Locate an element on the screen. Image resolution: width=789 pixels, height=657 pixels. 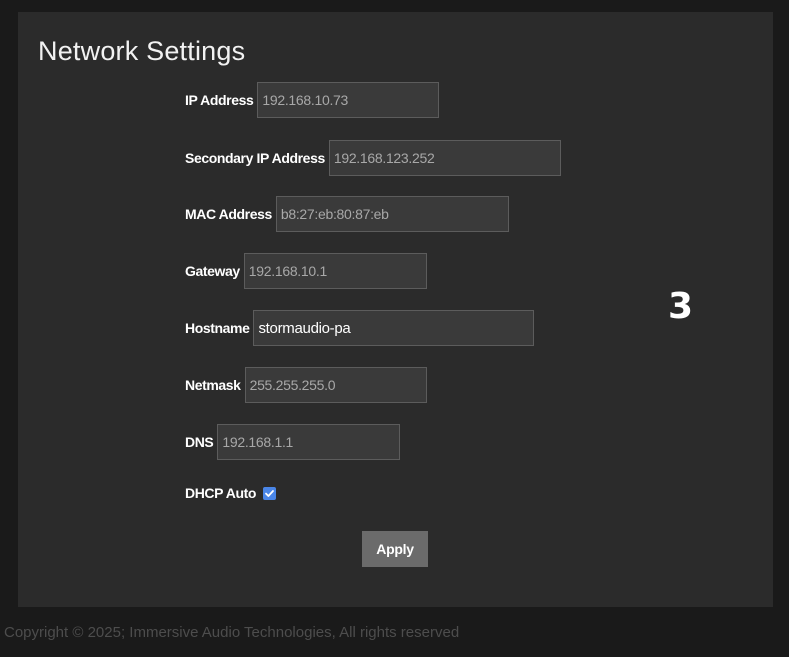
secondary-ip-address-row: Secondary IP Address is located at coordinates (373, 158).